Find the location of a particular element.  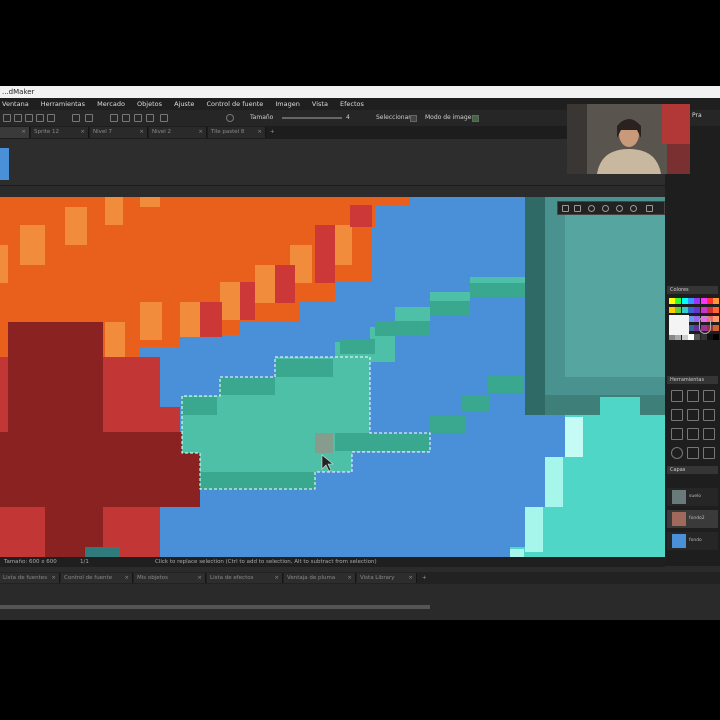

layout-icon is located at coordinates (577, 208).